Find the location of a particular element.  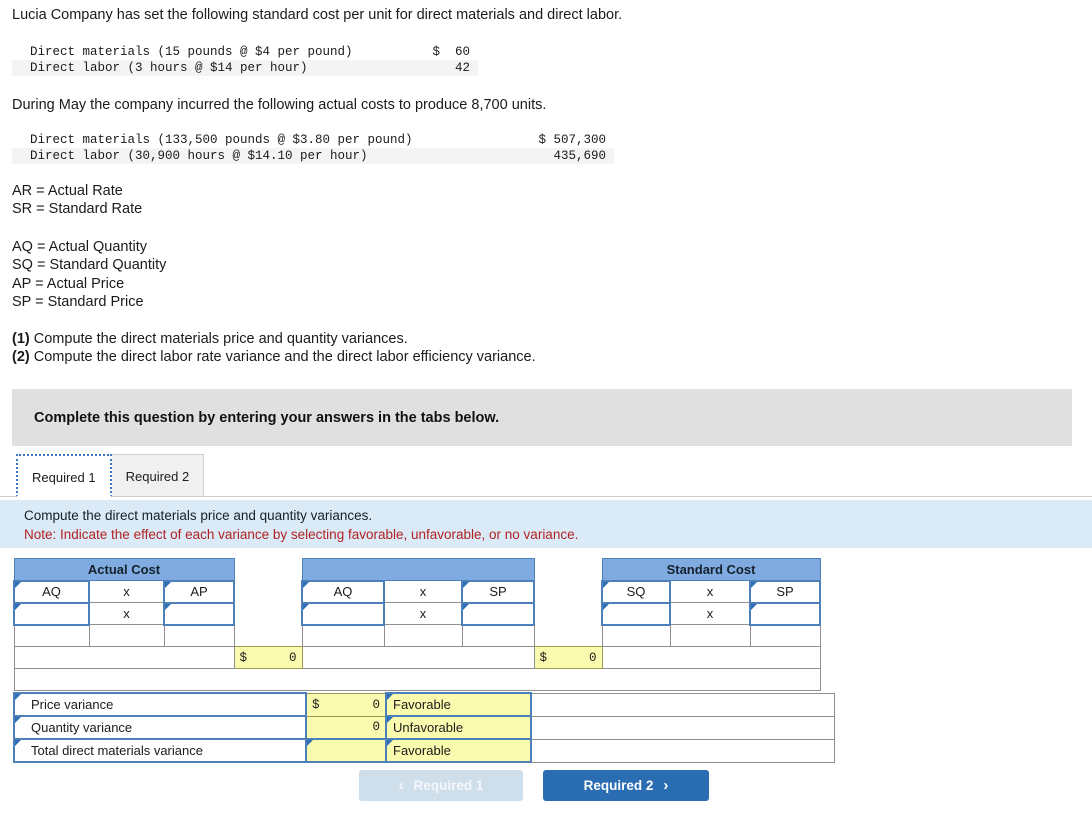

input-left-quantity is located at coordinates (51, 613).